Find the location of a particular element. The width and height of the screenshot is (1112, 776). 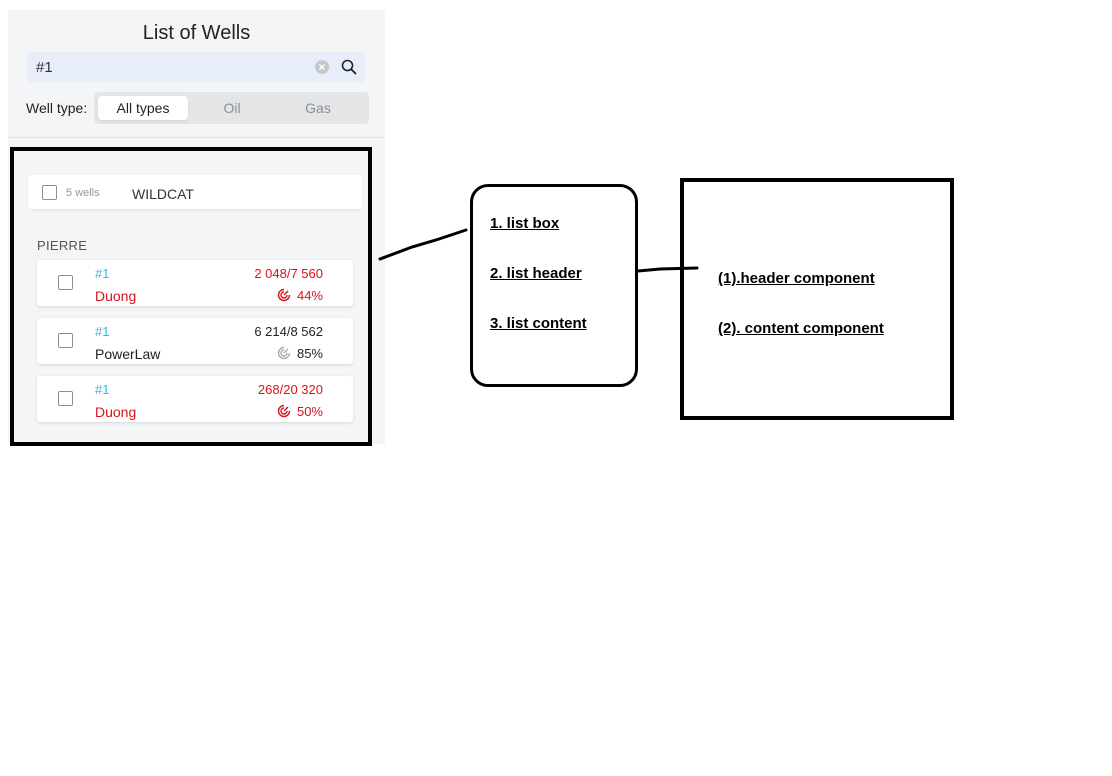

well-type-gas-button: Gas is located at coordinates (318, 108).